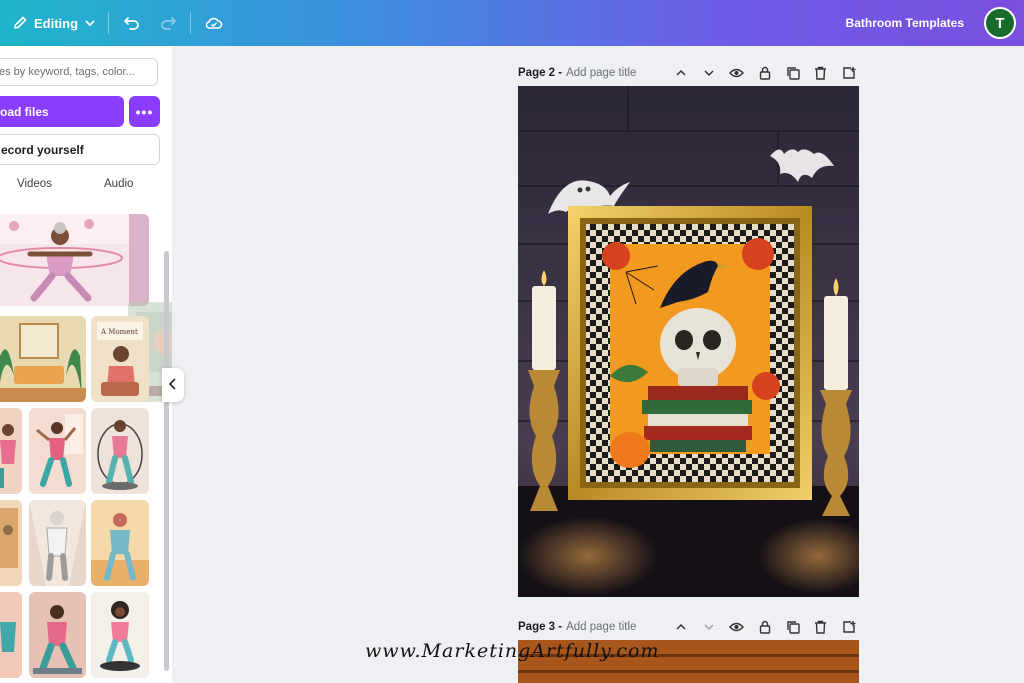 Image resolution: width=1024 pixels, height=683 pixels. I want to click on page-3-header: Page 3 - Add page title, so click(688, 627).